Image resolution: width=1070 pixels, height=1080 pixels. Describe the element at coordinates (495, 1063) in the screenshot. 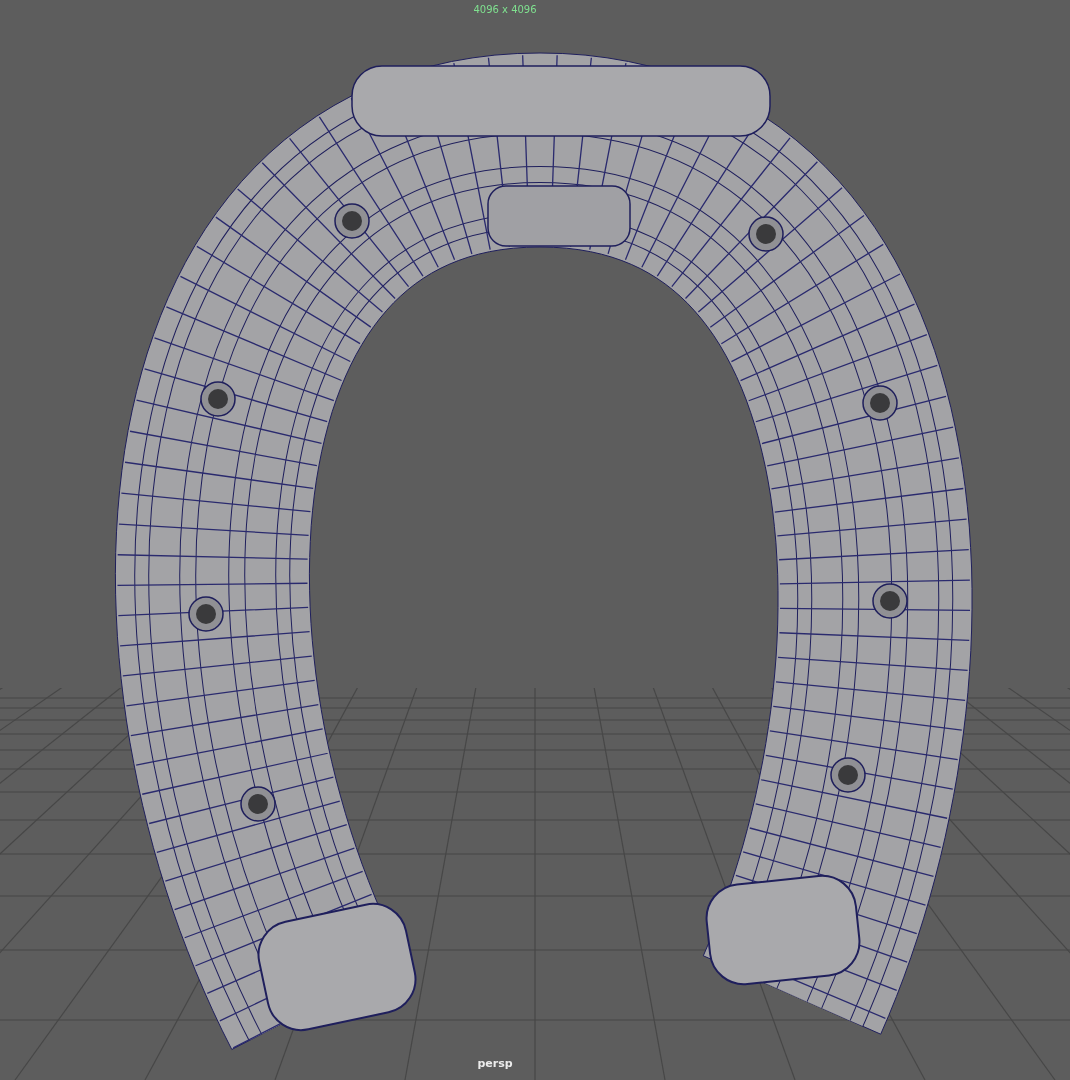

I see `camera-label: persp` at that location.